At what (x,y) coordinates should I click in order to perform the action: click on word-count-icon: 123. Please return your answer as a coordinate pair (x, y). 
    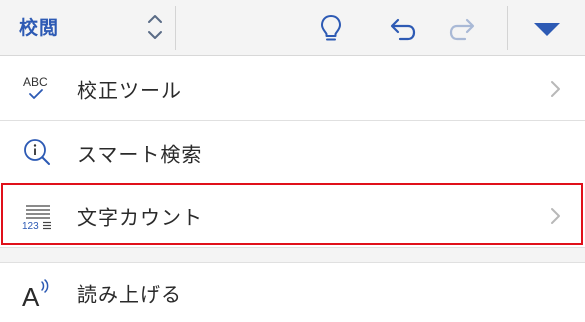
    Looking at the image, I should click on (36, 218).